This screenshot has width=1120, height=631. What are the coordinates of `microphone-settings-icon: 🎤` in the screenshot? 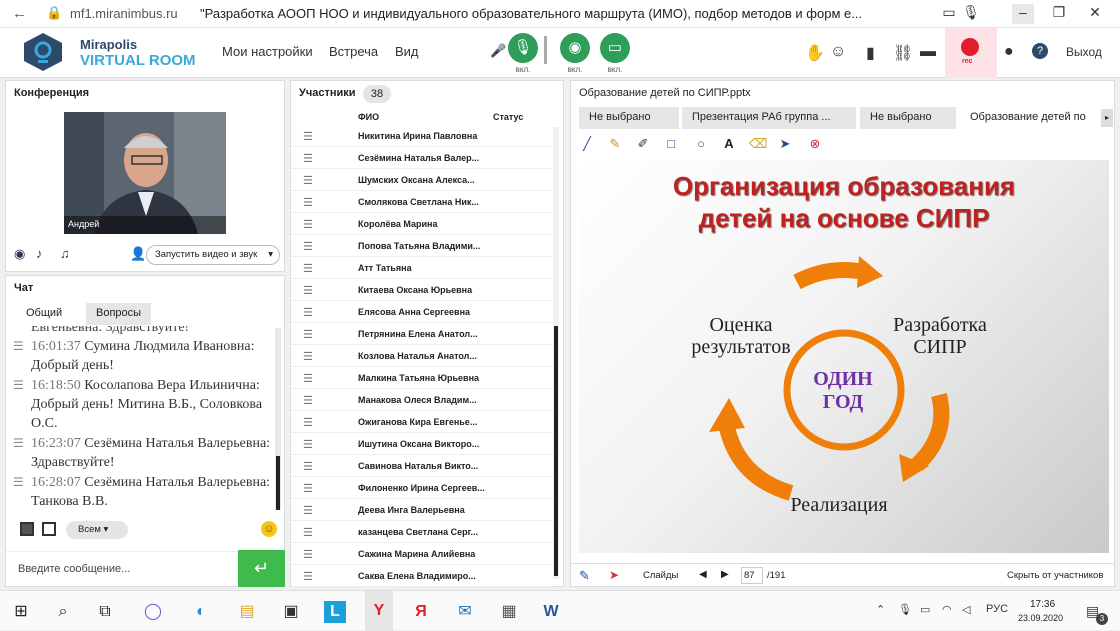 It's located at (498, 51).